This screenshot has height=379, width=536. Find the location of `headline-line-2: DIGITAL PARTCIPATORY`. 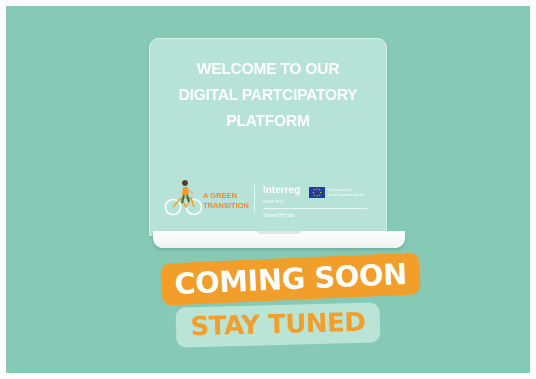

headline-line-2: DIGITAL PARTCIPATORY is located at coordinates (268, 95).